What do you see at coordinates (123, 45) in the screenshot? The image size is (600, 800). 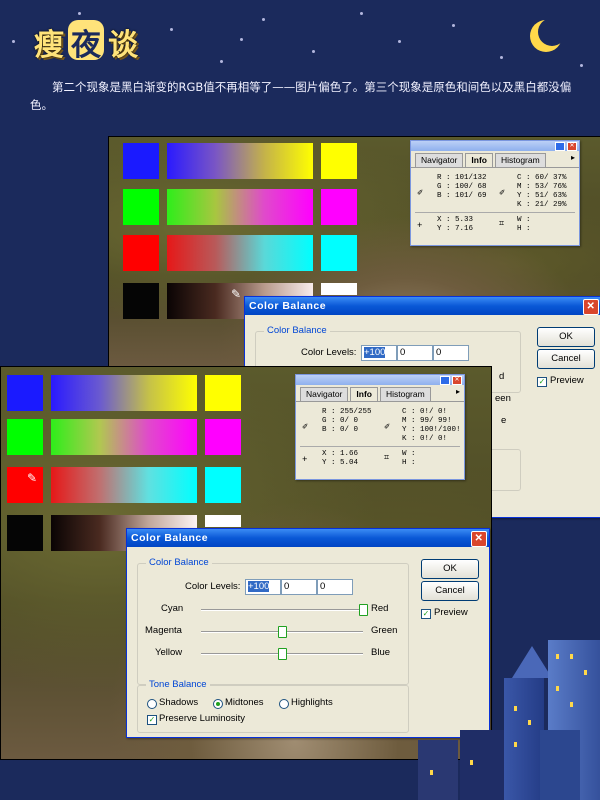 I see `logo-char: 谈` at bounding box center [123, 45].